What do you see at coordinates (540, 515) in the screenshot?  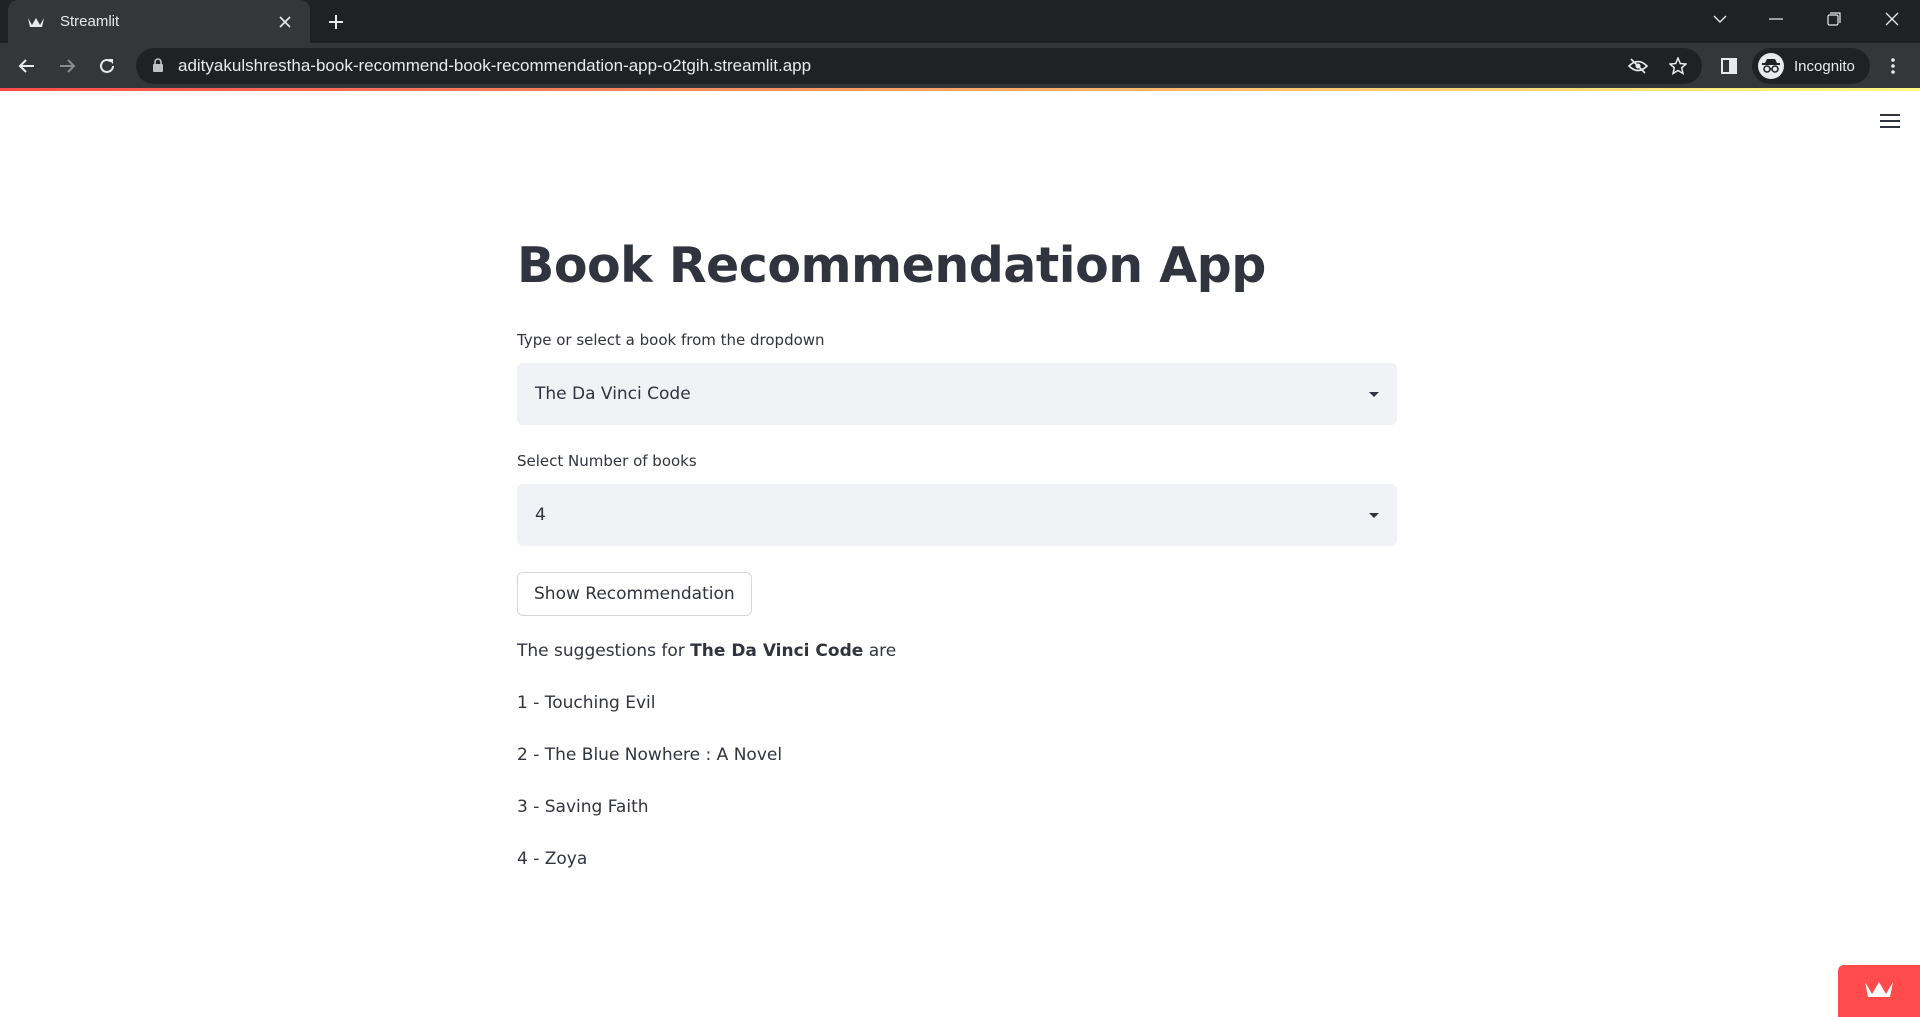 I see `count-select-value: 4` at bounding box center [540, 515].